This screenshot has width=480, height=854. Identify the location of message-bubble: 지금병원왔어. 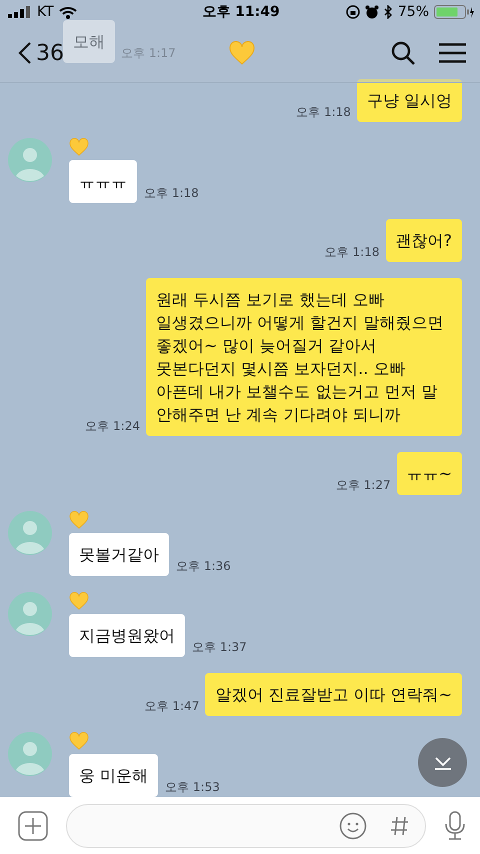
(127, 635).